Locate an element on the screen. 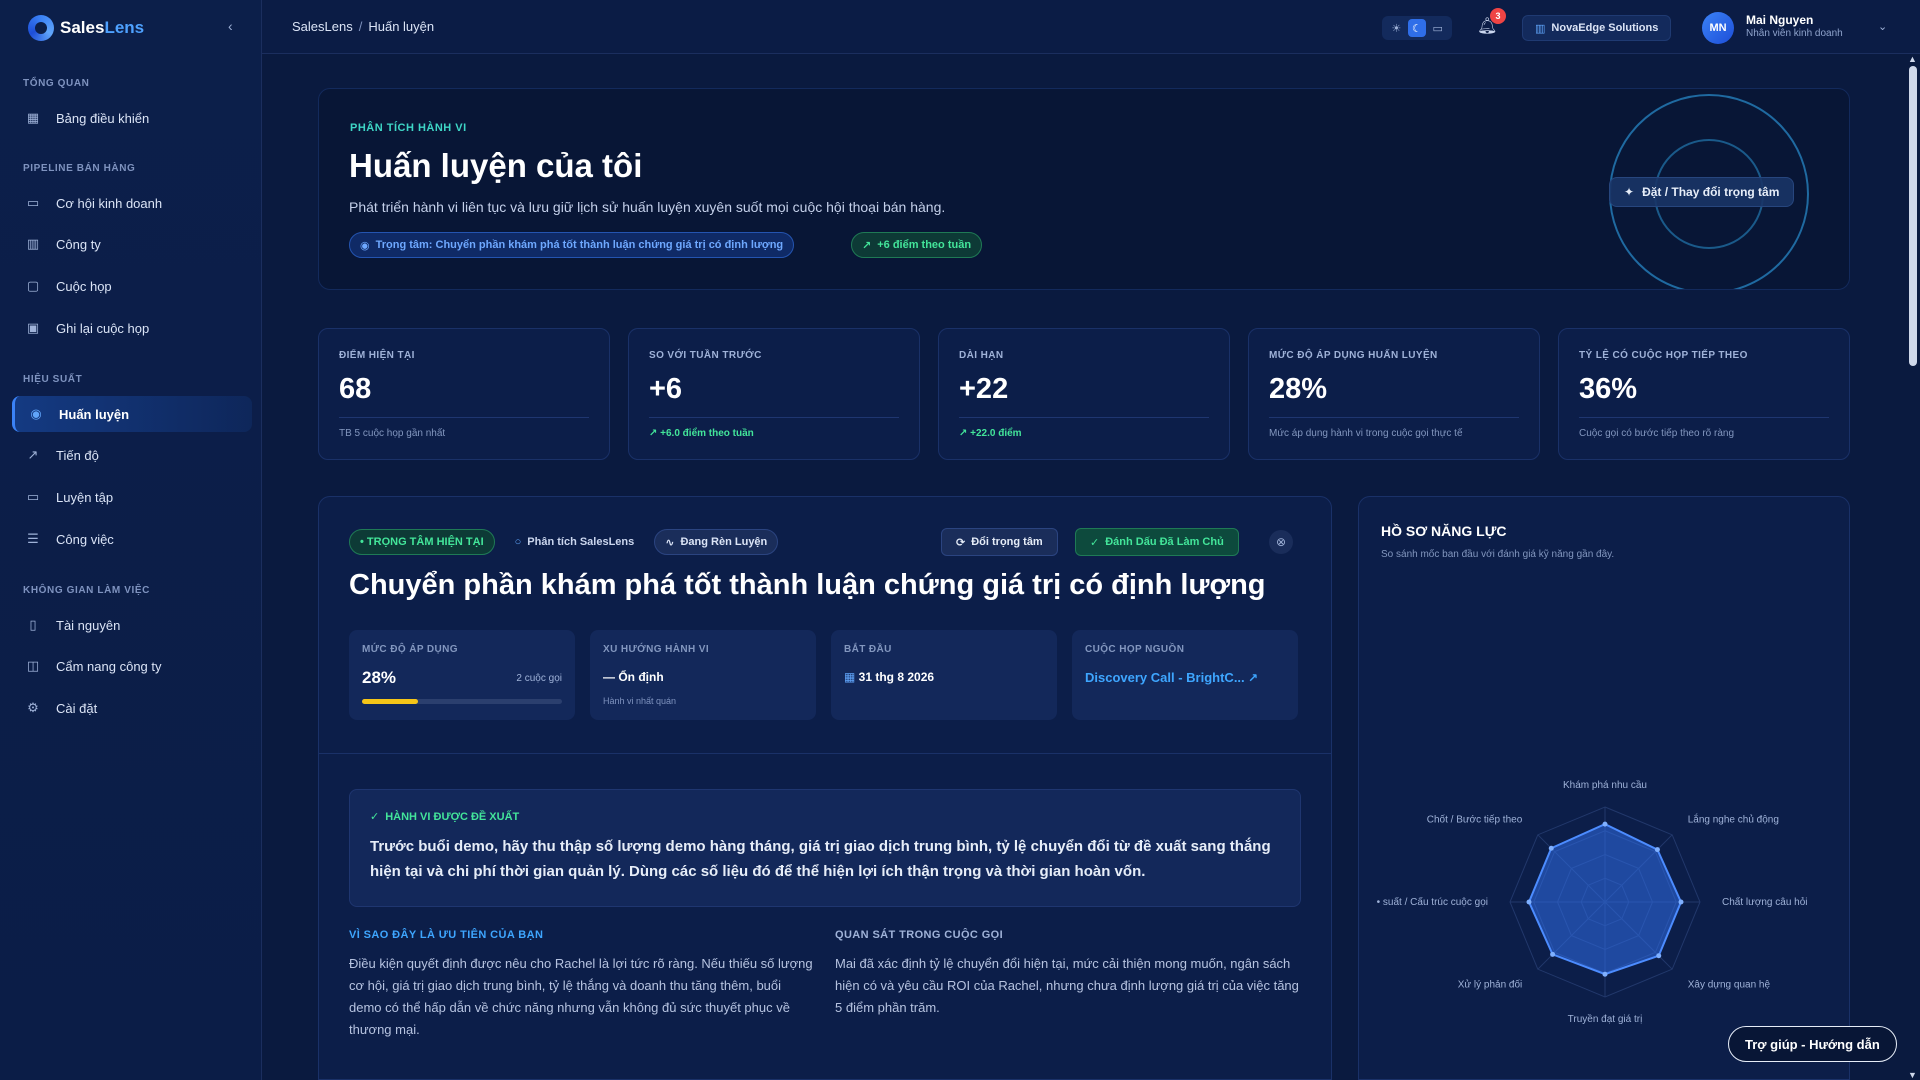 Image resolution: width=1920 pixels, height=1080 pixels. sidebar-item-companies: ▥ Công ty is located at coordinates (132, 244).